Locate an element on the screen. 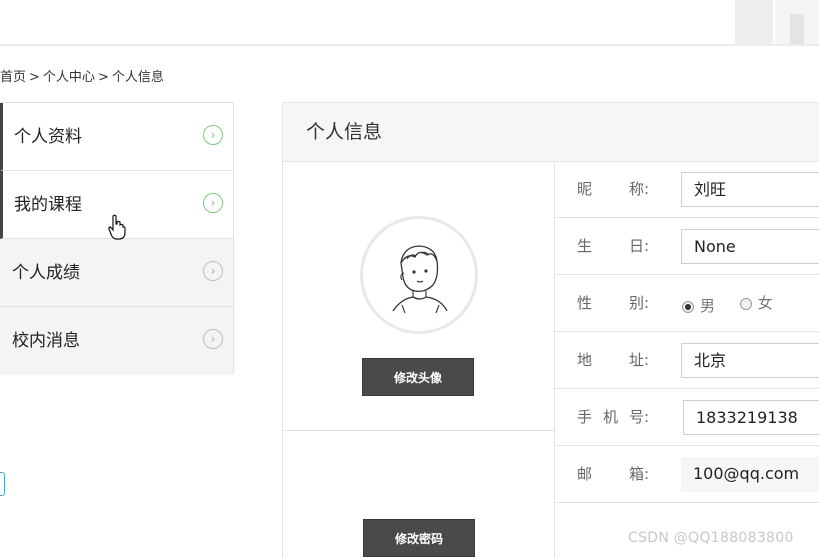 This screenshot has height=558, width=819. breadcrumb: 首页 > 个人中心 > 个人信息 is located at coordinates (82, 75).